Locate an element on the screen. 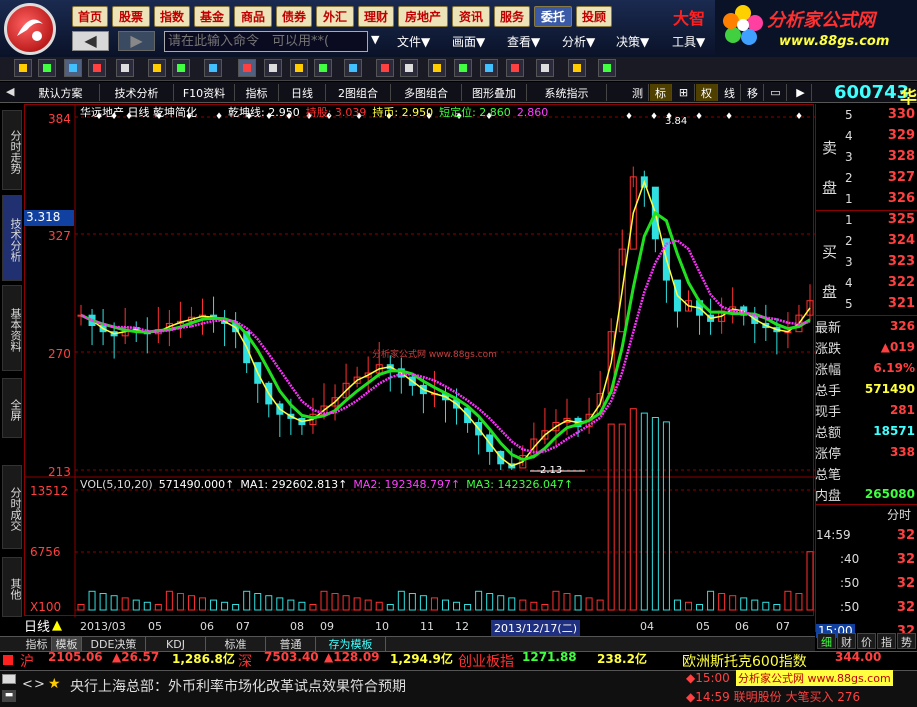 This screenshot has width=917, height=707. angle-icon is located at coordinates (463, 68).